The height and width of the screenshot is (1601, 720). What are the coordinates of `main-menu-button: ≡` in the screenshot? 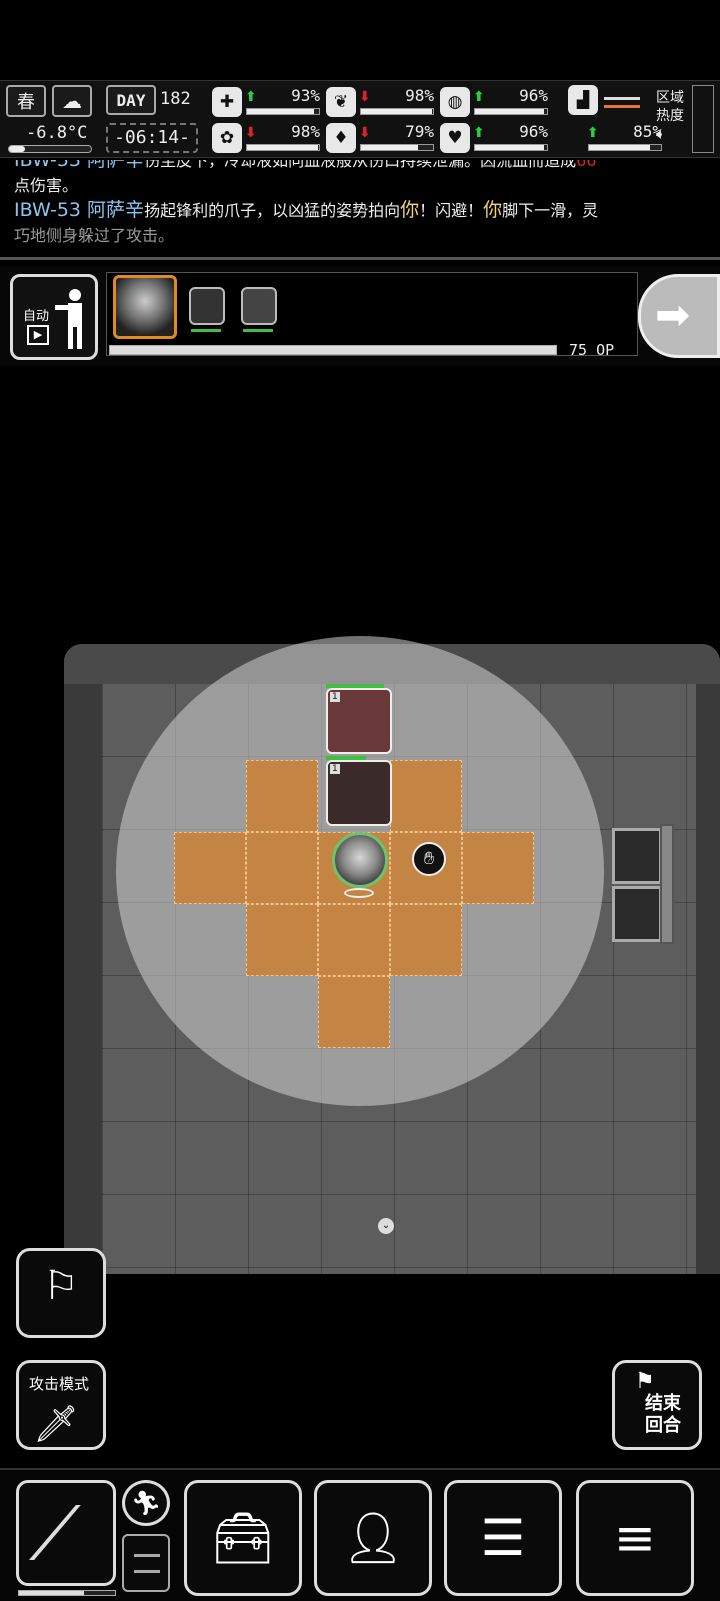 It's located at (635, 1538).